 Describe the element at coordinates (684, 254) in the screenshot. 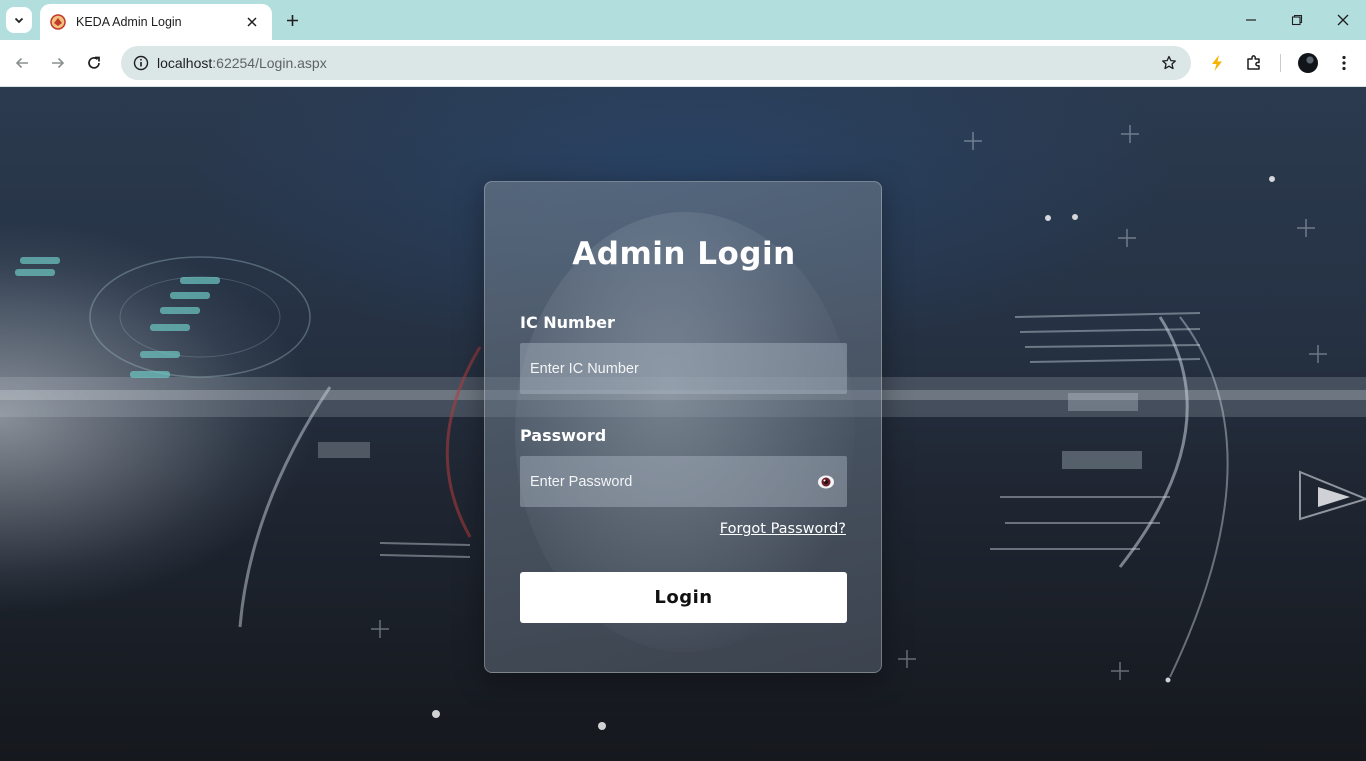

I see `page-title: Admin Login` at that location.